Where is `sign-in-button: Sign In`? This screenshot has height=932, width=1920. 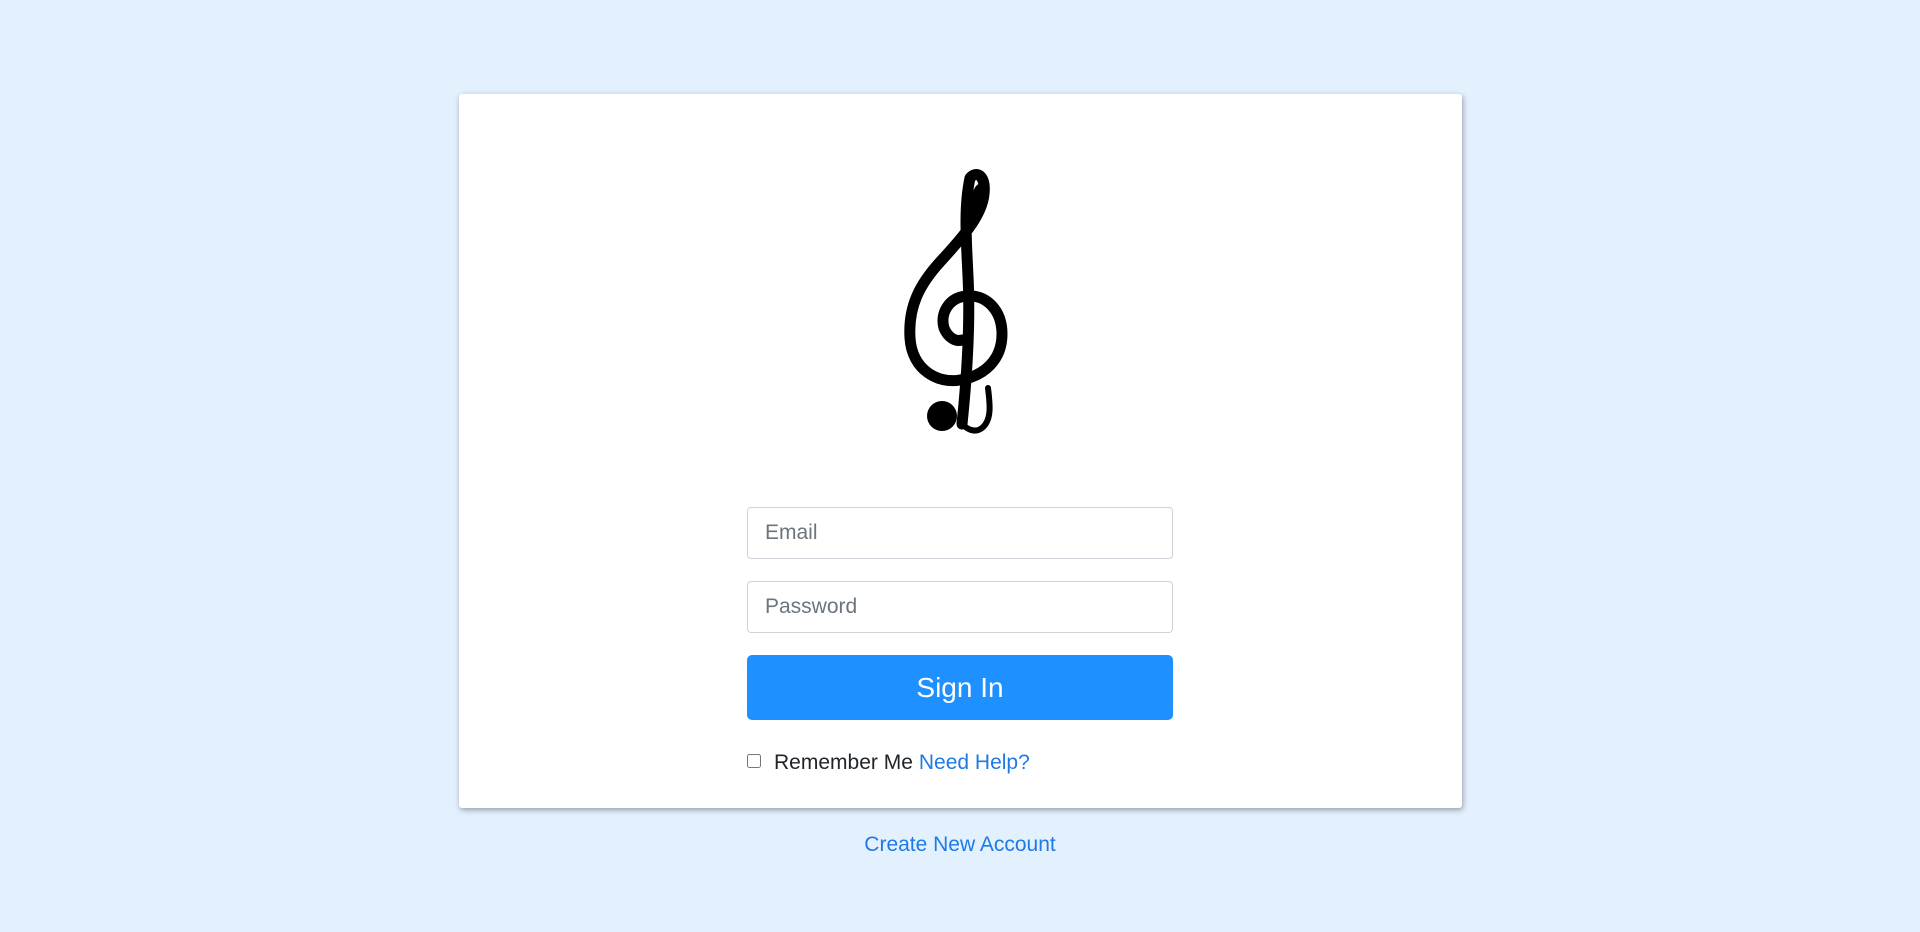 sign-in-button: Sign In is located at coordinates (960, 687).